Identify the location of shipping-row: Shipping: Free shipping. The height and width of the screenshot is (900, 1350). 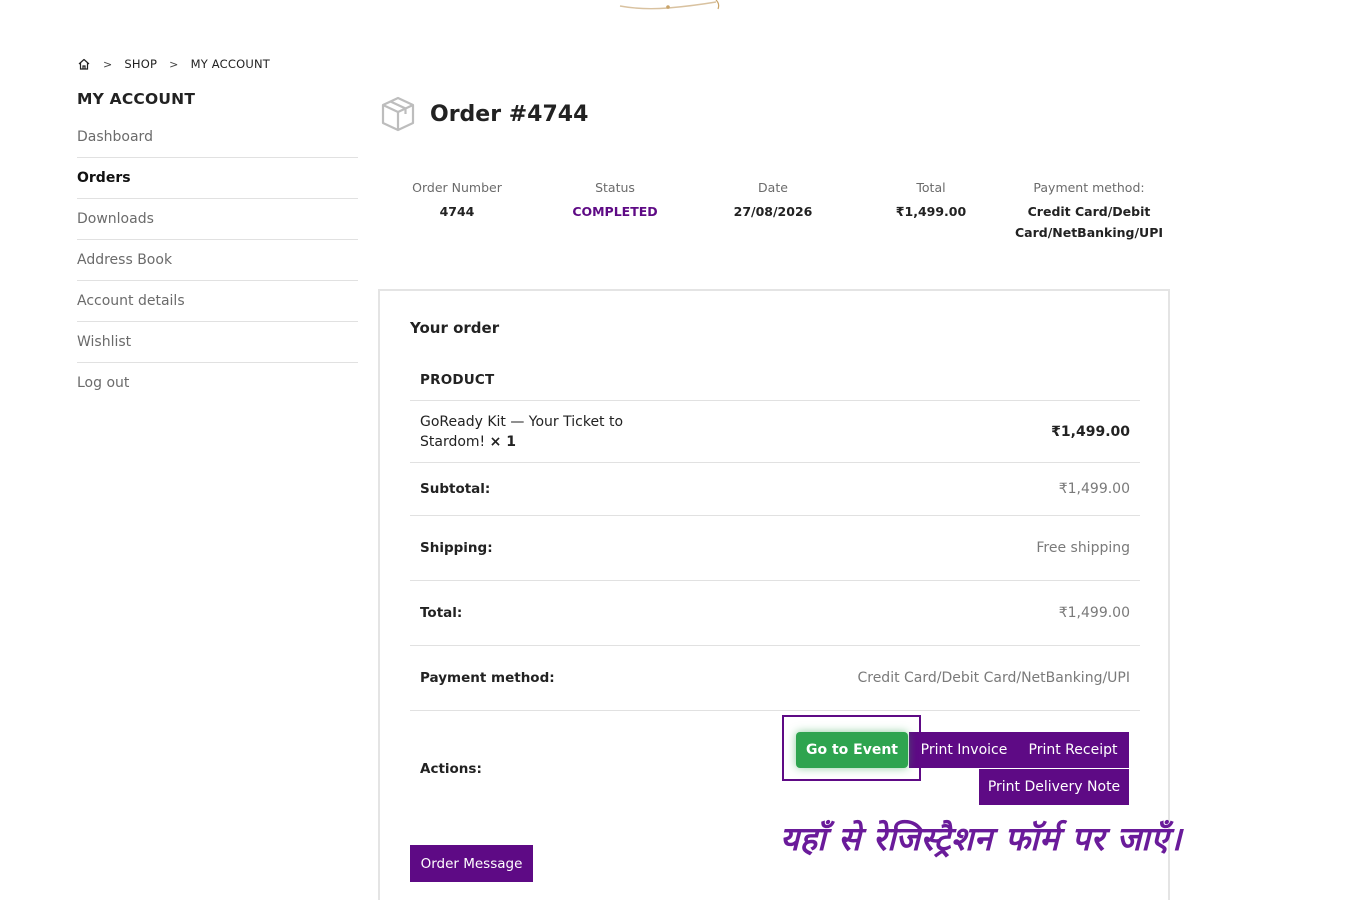
(775, 548).